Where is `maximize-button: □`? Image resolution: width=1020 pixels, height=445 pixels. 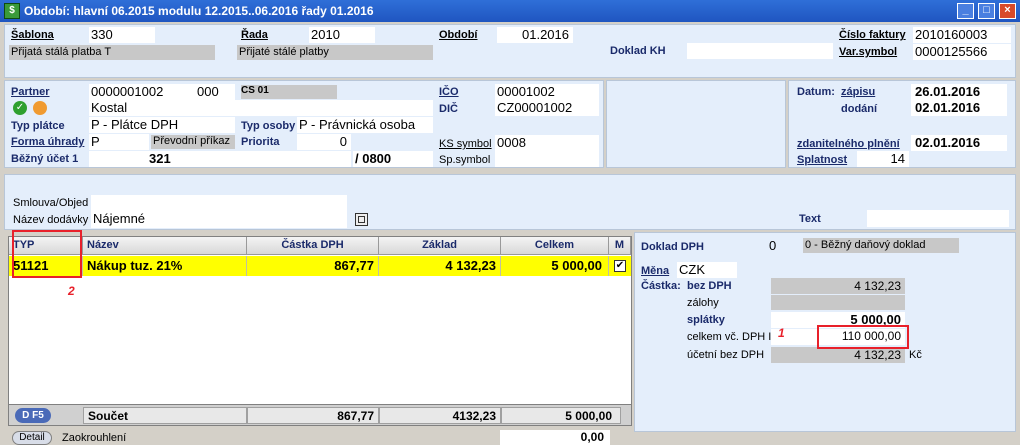 maximize-button: □ is located at coordinates (986, 11).